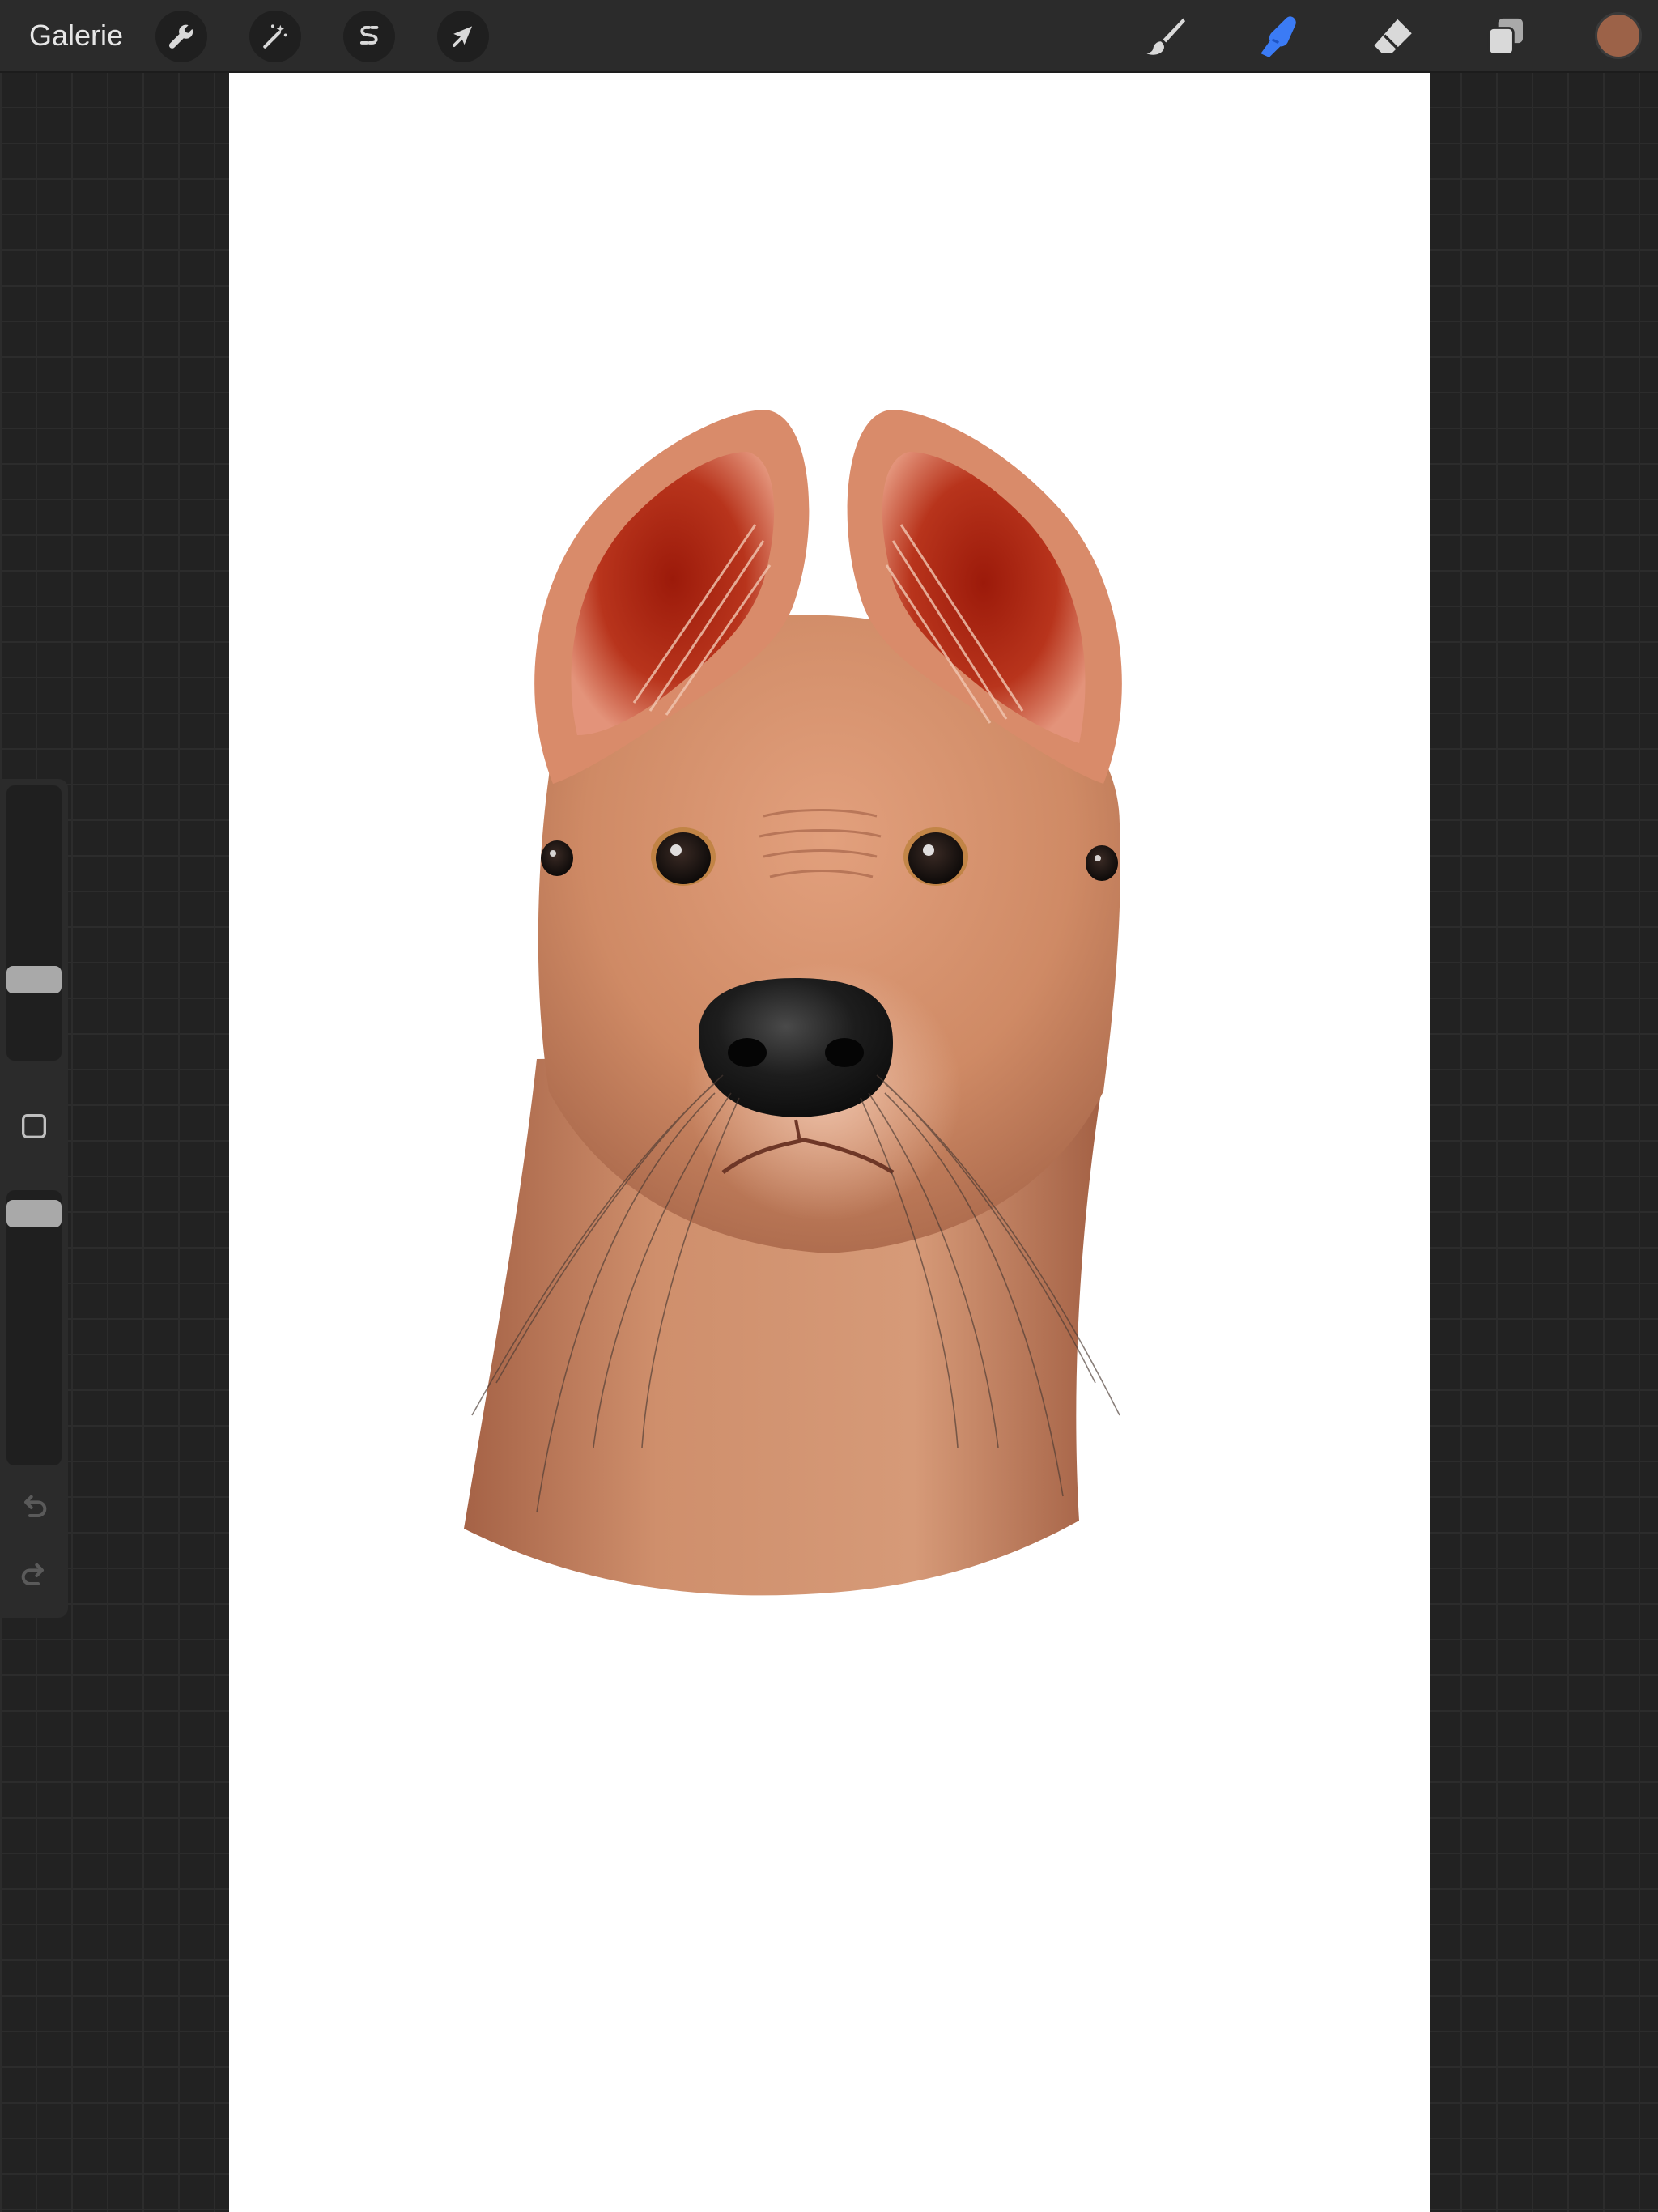 The image size is (1658, 2212). What do you see at coordinates (34, 1213) in the screenshot?
I see `opacity-thumb` at bounding box center [34, 1213].